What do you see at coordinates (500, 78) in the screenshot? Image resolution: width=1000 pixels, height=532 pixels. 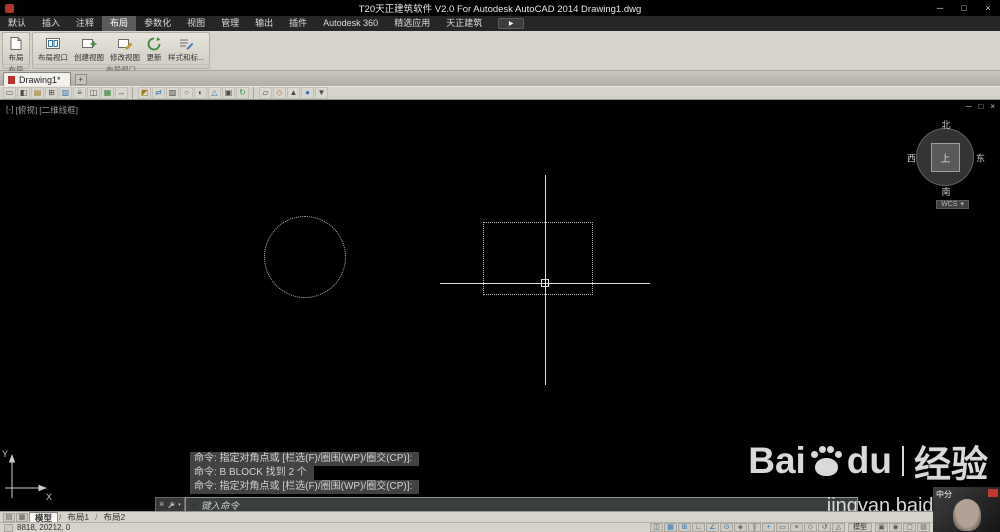 I see `file-tab-bar: Drawing1* +` at bounding box center [500, 78].